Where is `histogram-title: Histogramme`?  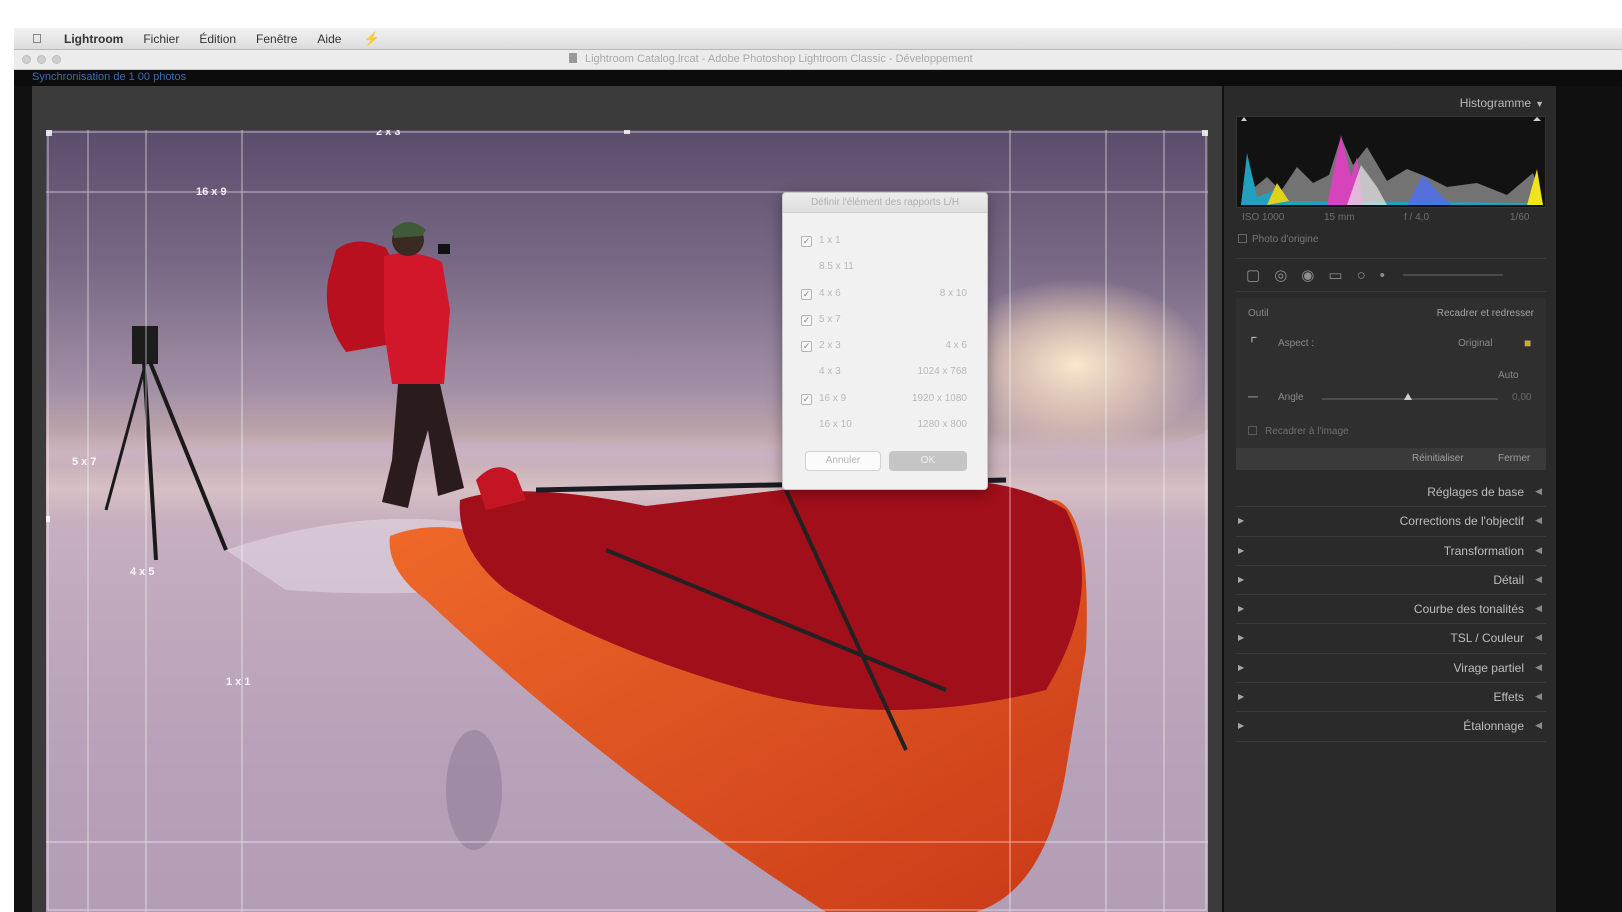
histogram-title: Histogramme is located at coordinates (1495, 103).